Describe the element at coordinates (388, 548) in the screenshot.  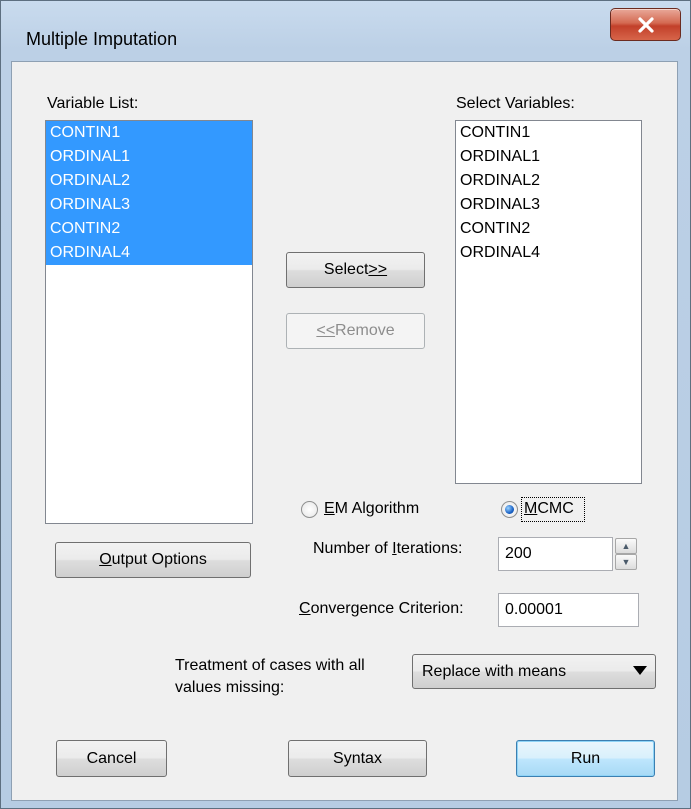
I see `iterations-label: Number of Iterations:` at that location.